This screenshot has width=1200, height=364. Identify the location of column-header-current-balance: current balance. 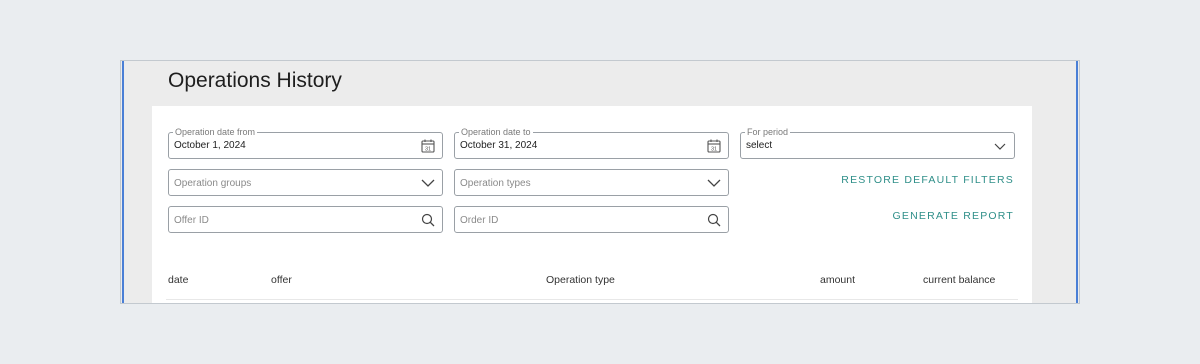
(959, 280).